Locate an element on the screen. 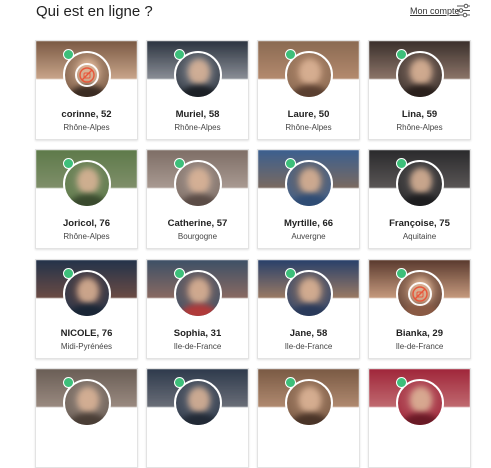 The height and width of the screenshot is (468, 491). profile-card: Catherine, 57 Bourgogne is located at coordinates (197, 199).